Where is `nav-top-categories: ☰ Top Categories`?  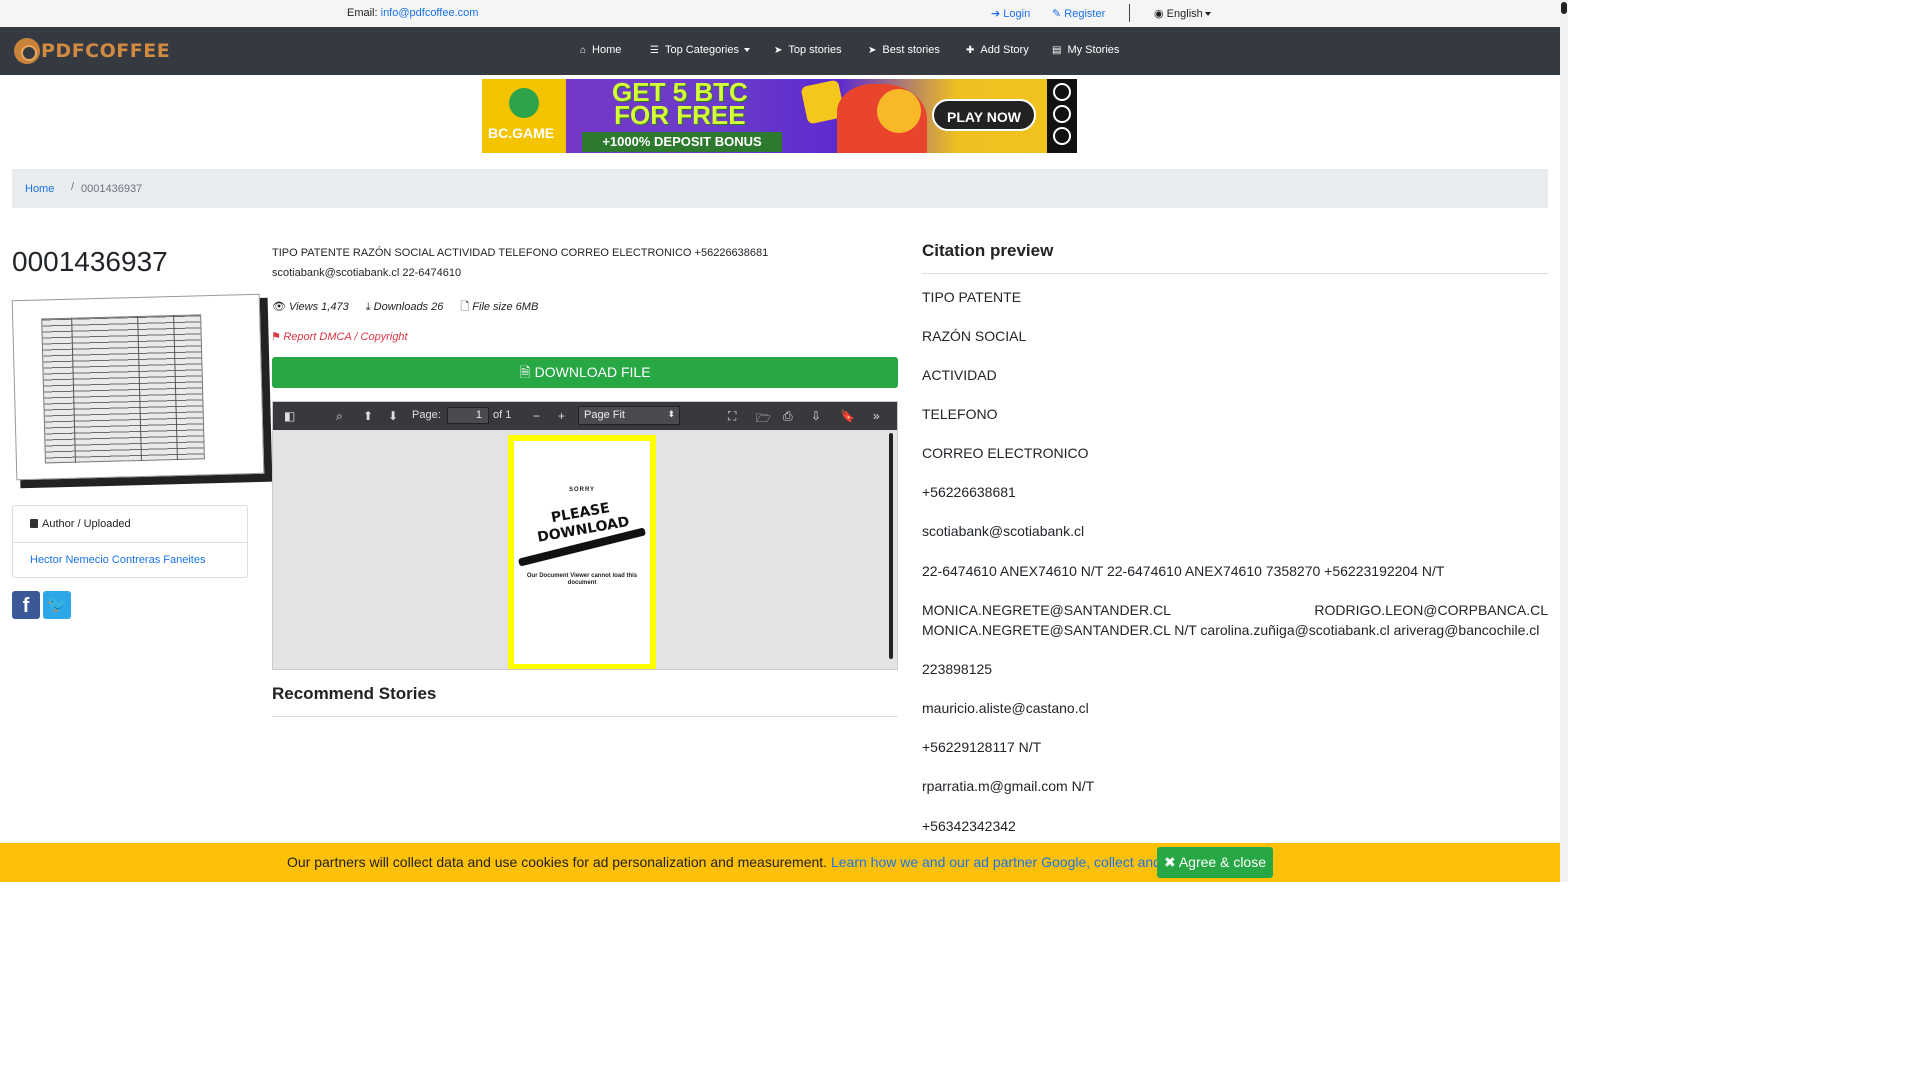 nav-top-categories: ☰ Top Categories is located at coordinates (700, 50).